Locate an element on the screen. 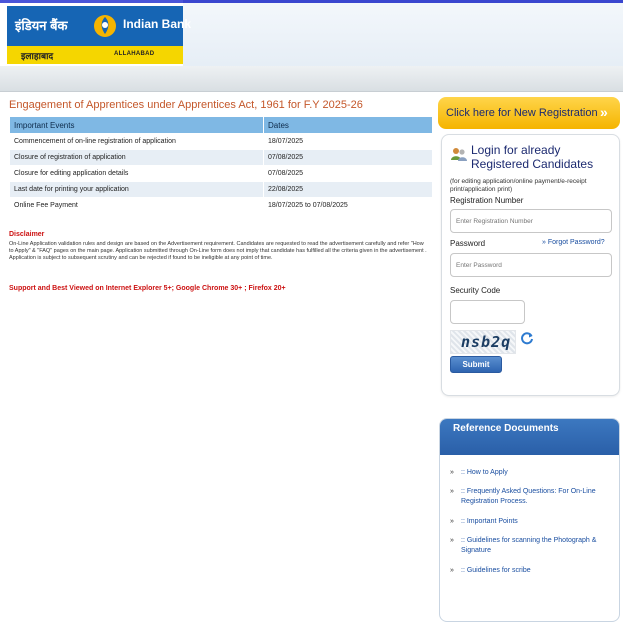 This screenshot has width=623, height=630. registration-number-input is located at coordinates (531, 221).